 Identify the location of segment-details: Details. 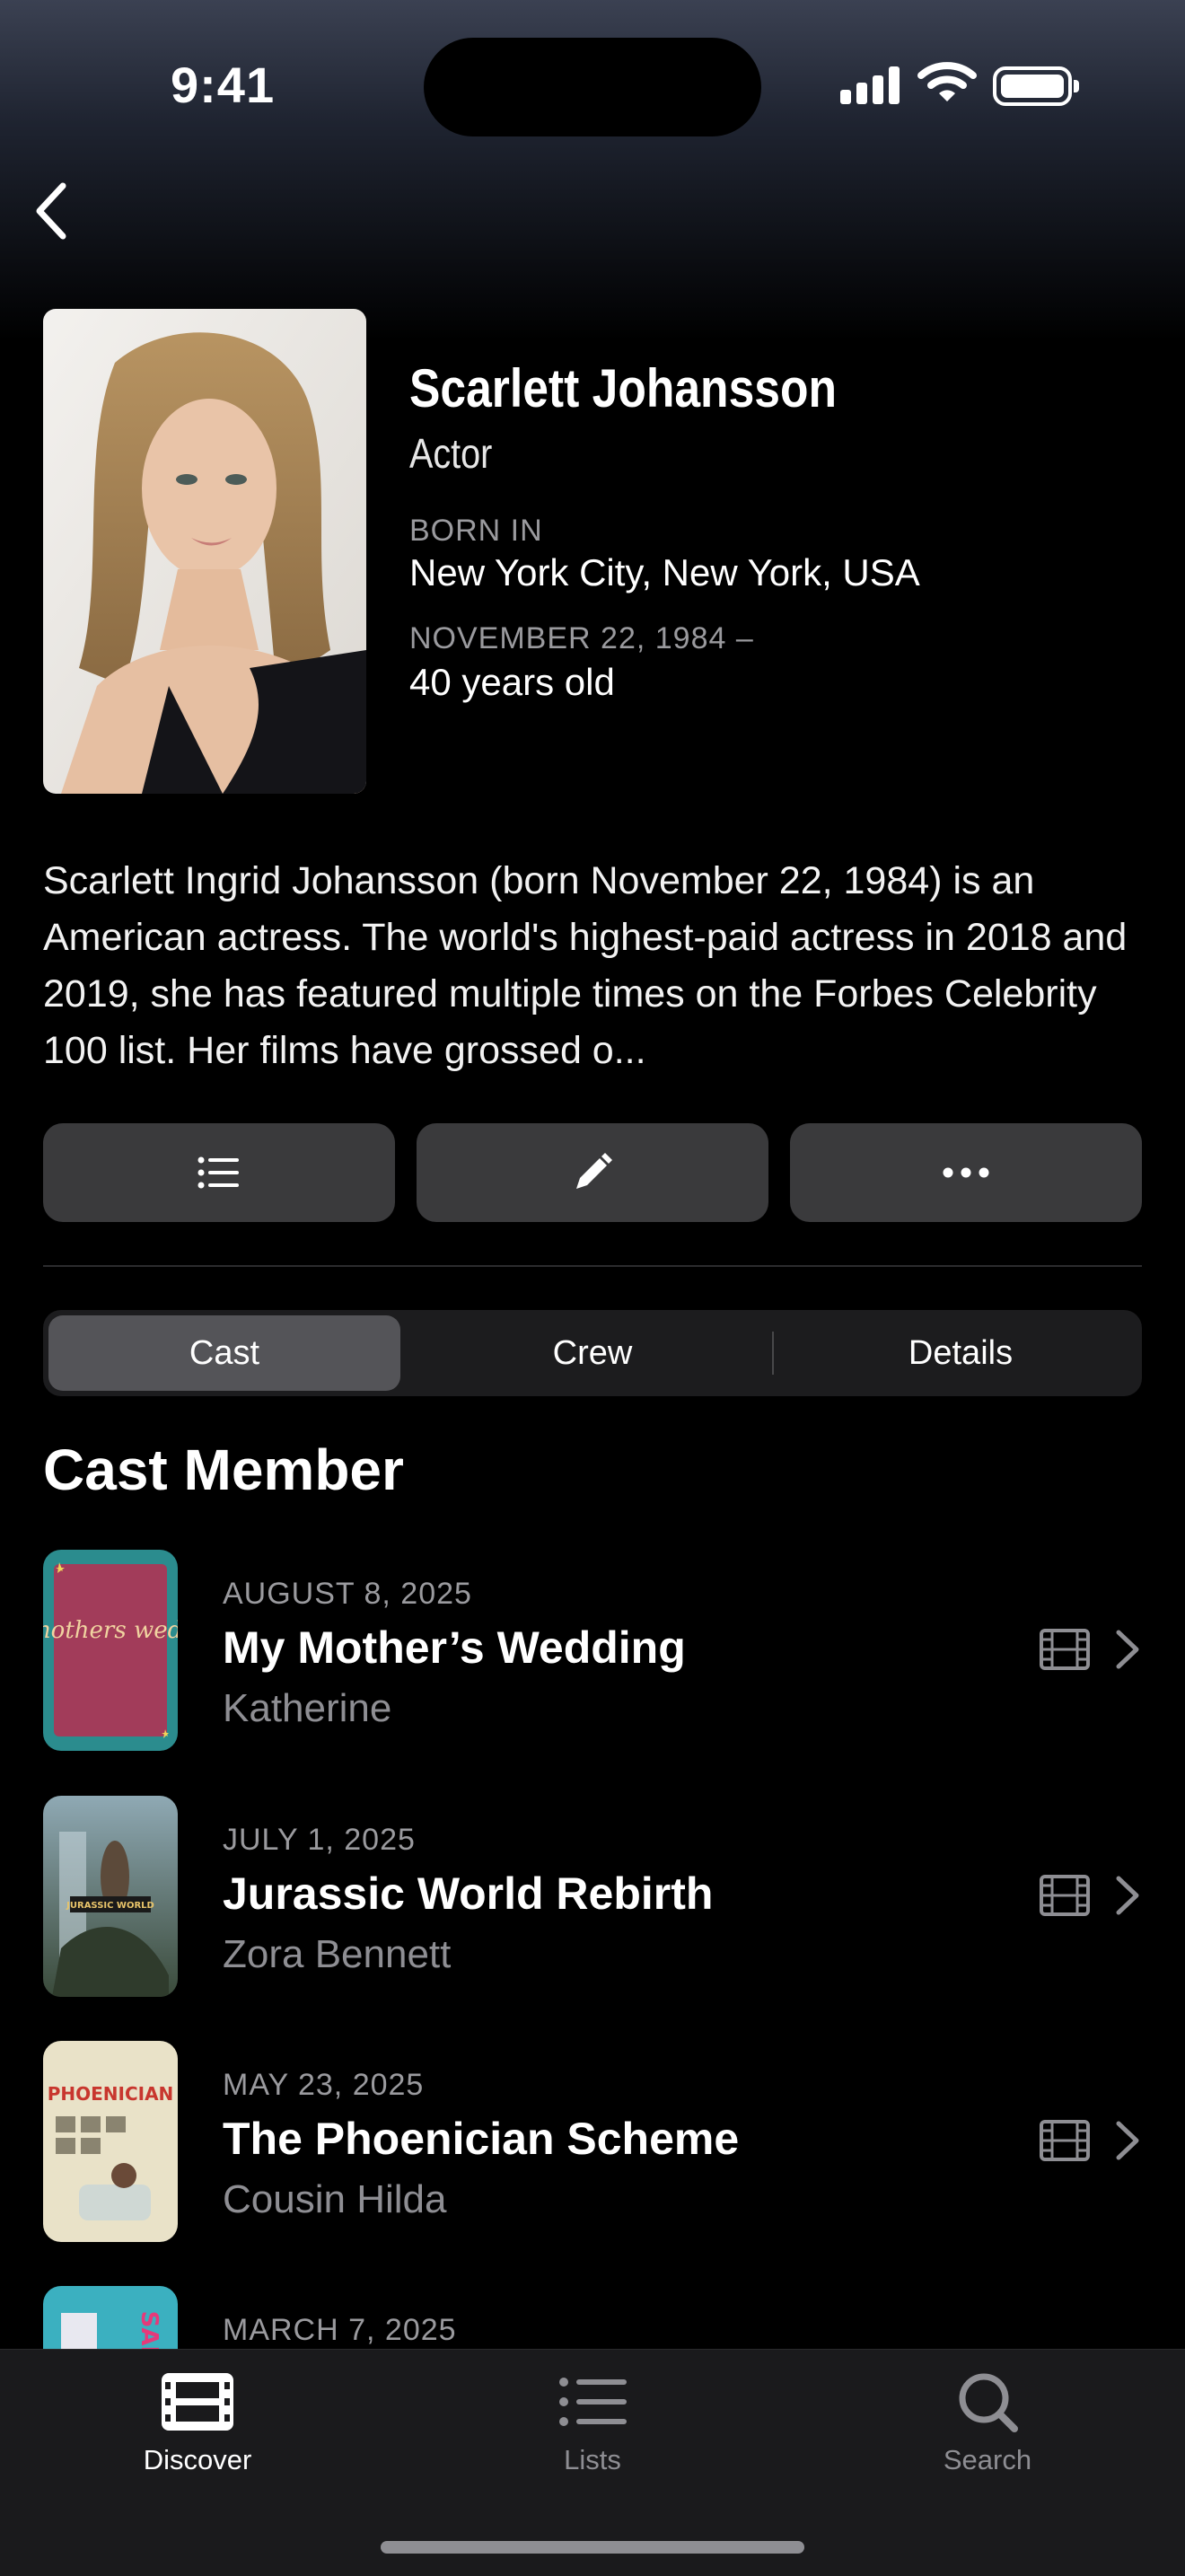
(961, 1353).